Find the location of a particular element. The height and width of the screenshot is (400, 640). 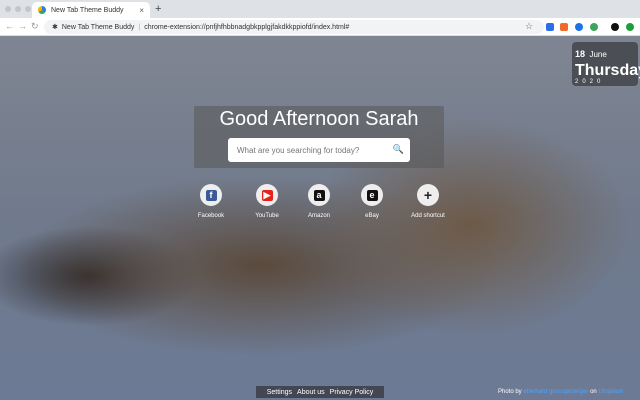

privacy-link: Privacy Policy is located at coordinates (352, 392).